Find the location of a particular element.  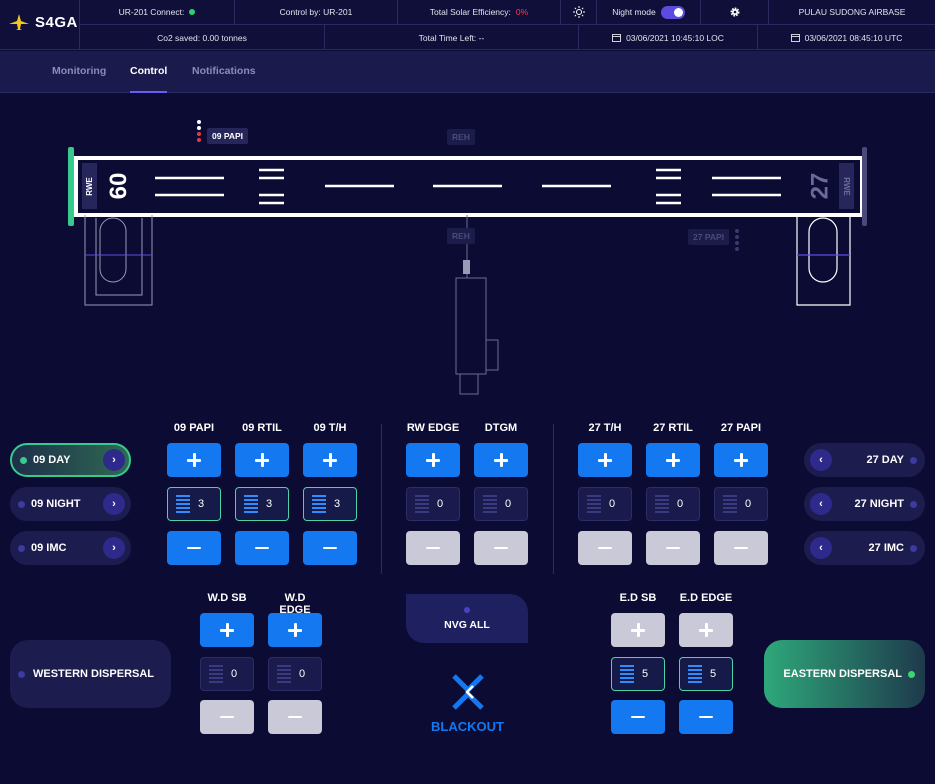

eastern-dispersal-label: EASTERN DISPERSAL is located at coordinates (842, 674).